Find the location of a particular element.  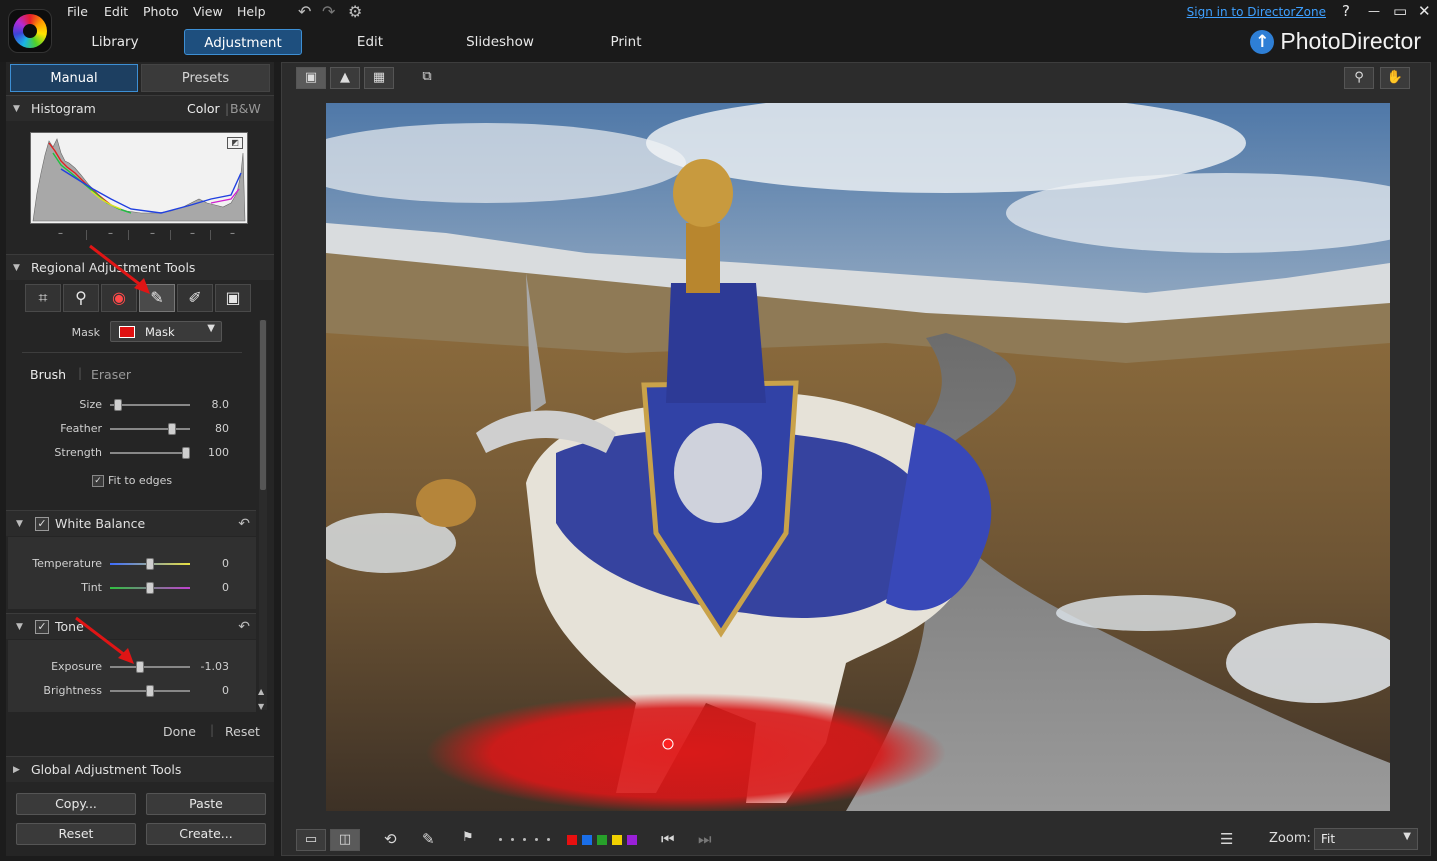

tab-adjustment: Adjustment is located at coordinates (243, 42).